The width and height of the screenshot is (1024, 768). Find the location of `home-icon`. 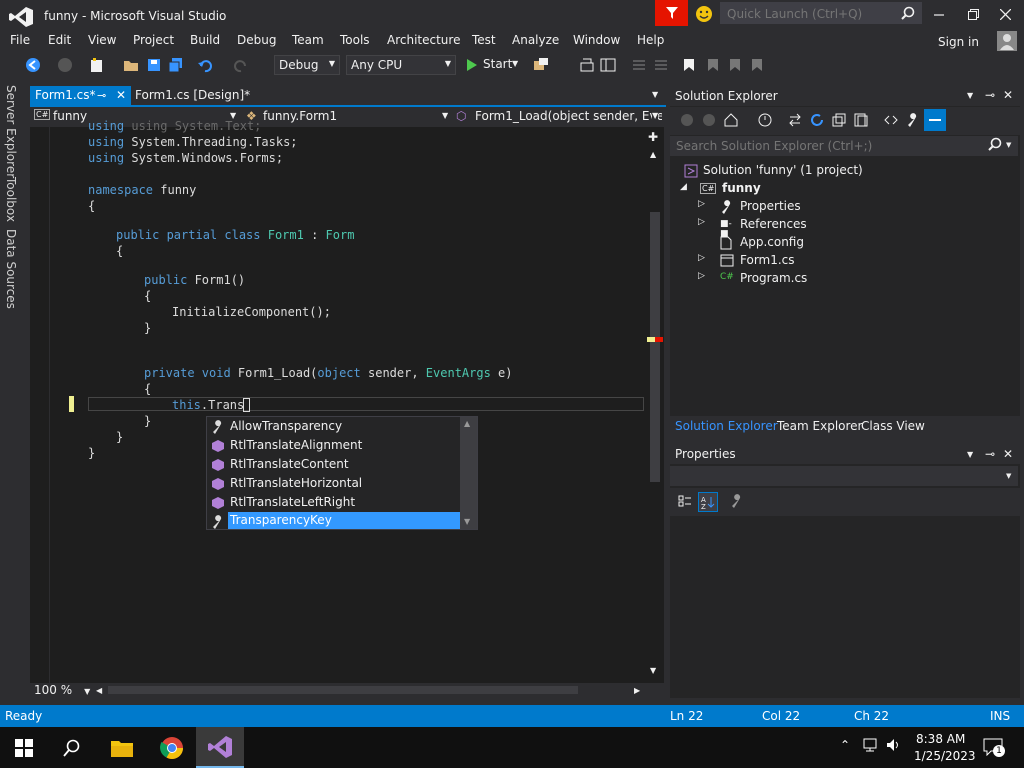

home-icon is located at coordinates (731, 120).